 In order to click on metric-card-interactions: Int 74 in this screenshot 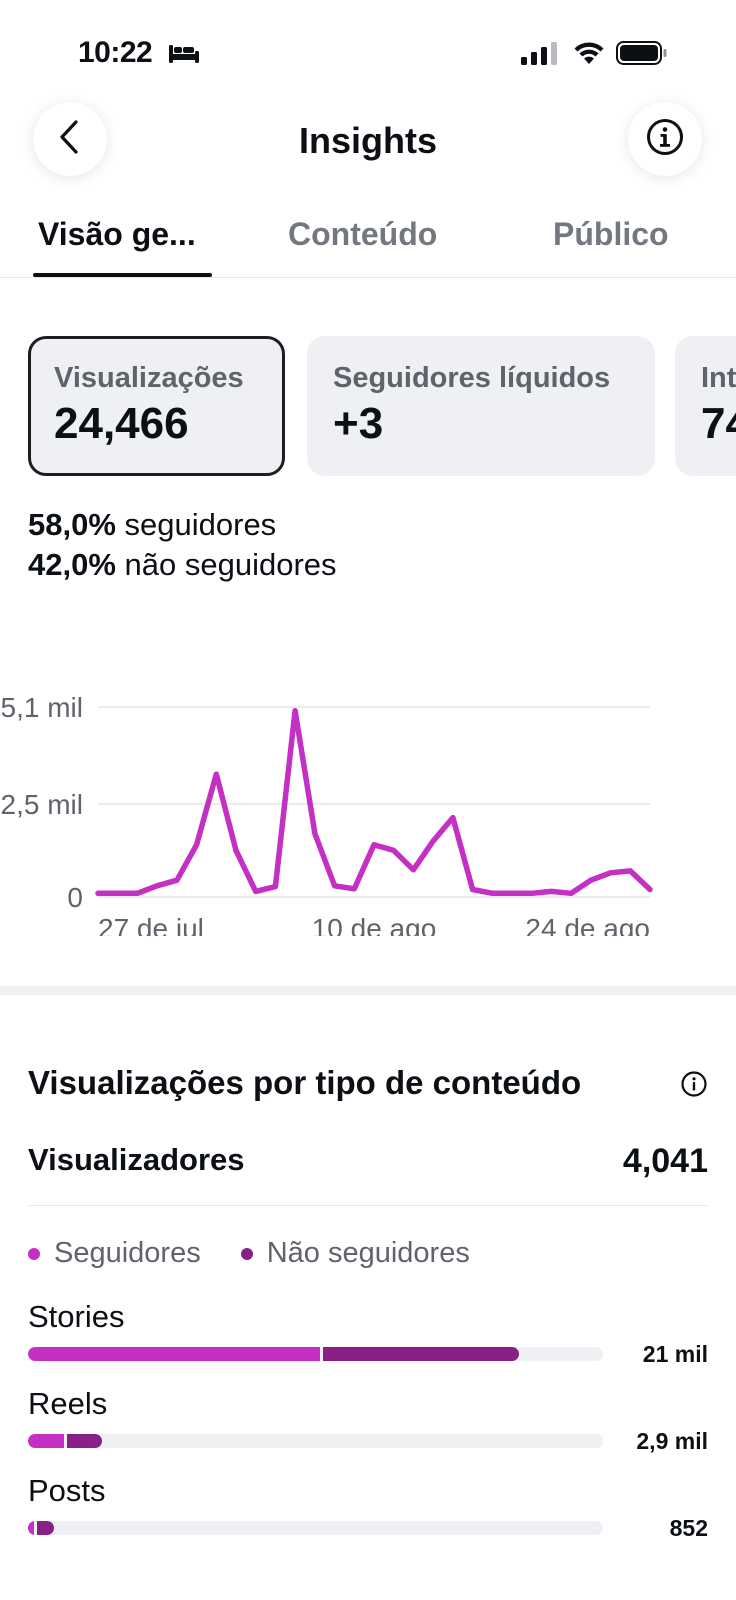, I will do `click(705, 406)`.